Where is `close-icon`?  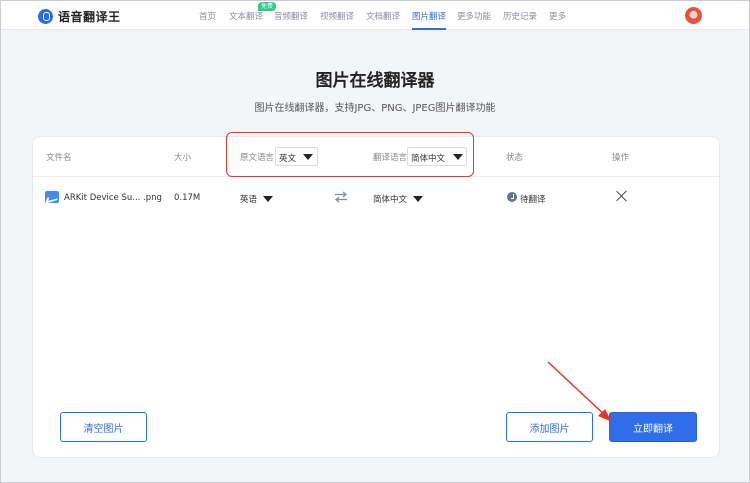 close-icon is located at coordinates (622, 196).